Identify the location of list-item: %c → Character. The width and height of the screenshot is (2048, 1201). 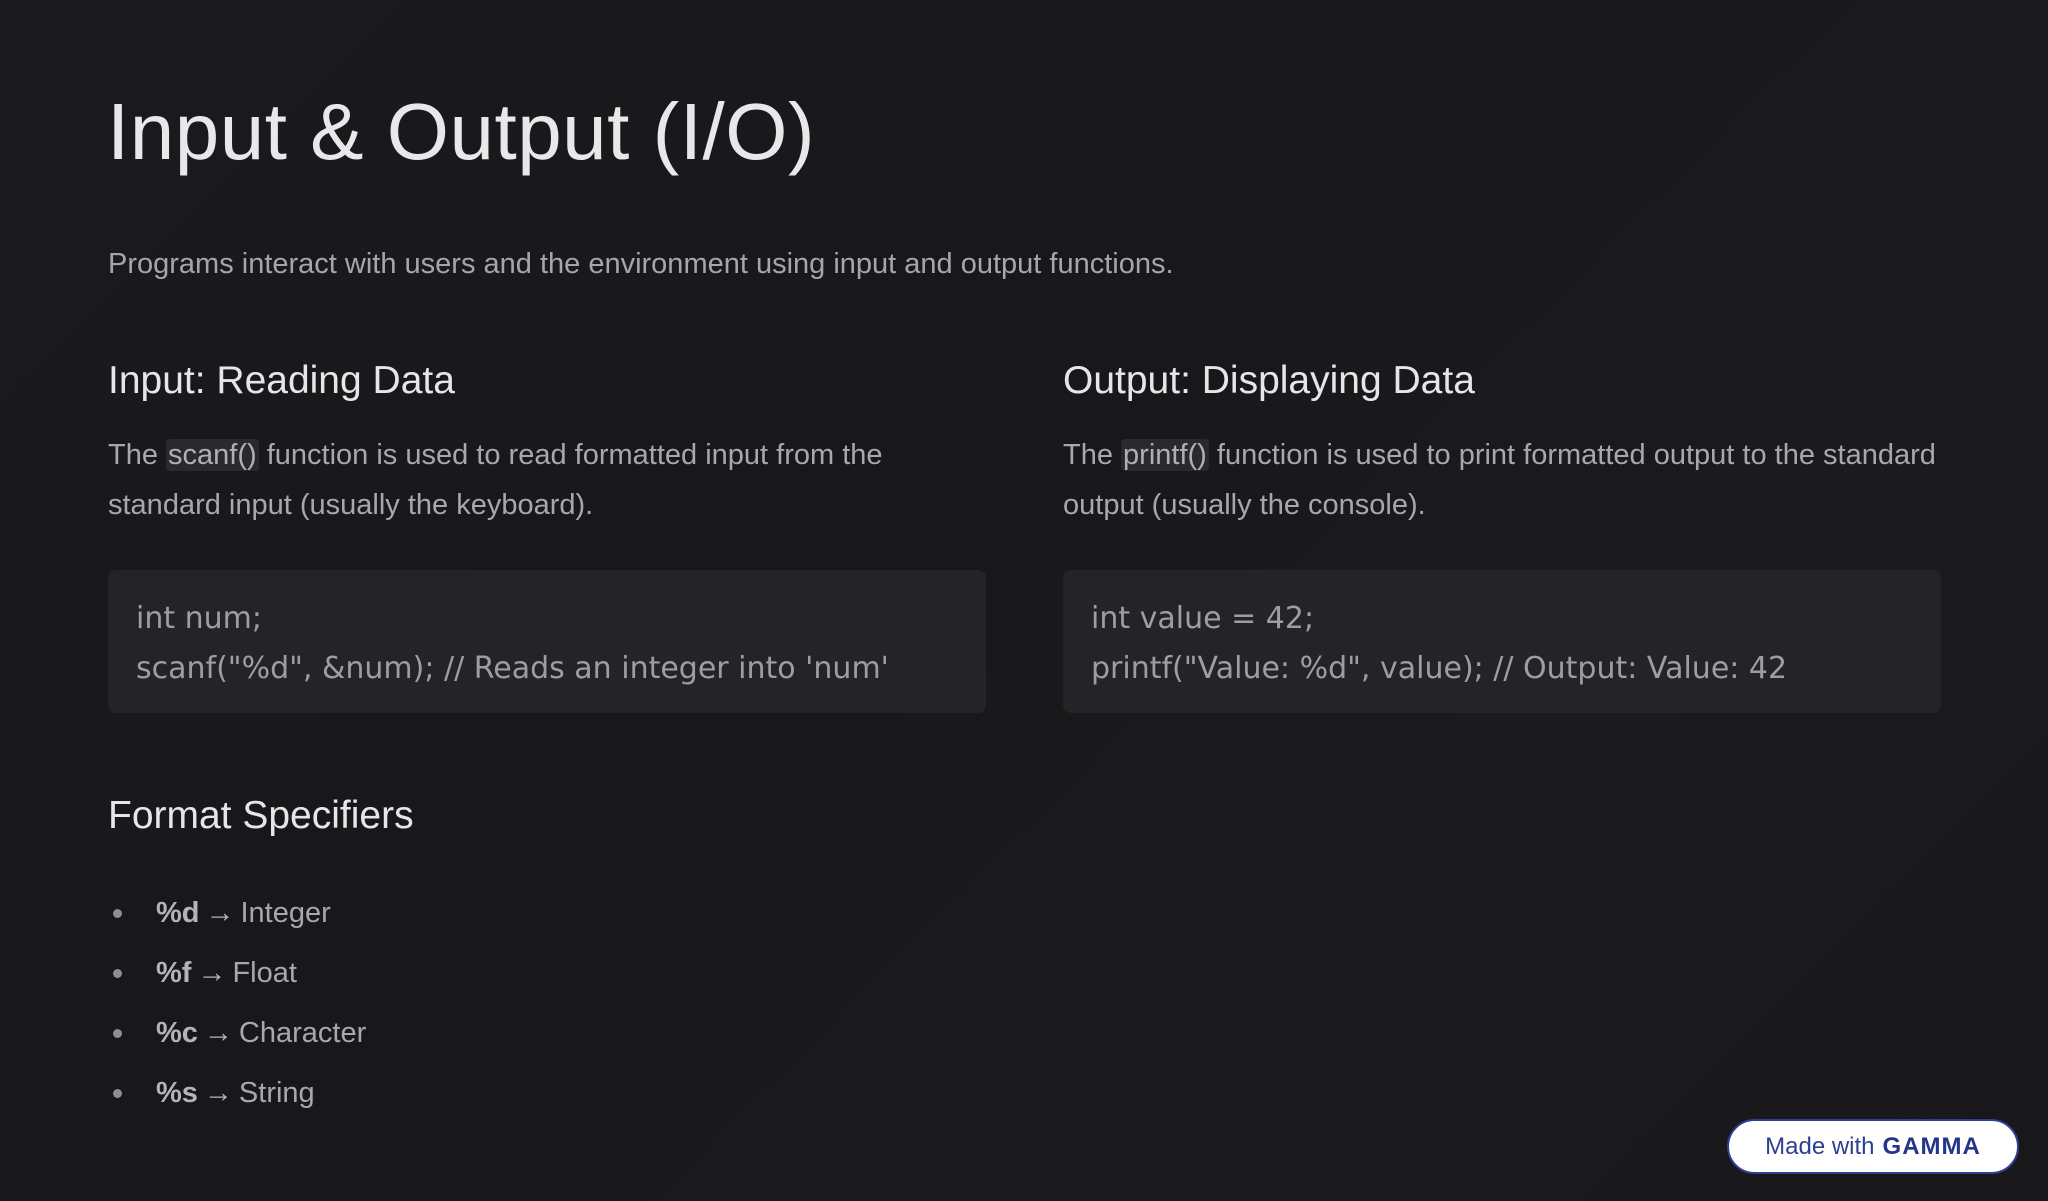
(237, 1036).